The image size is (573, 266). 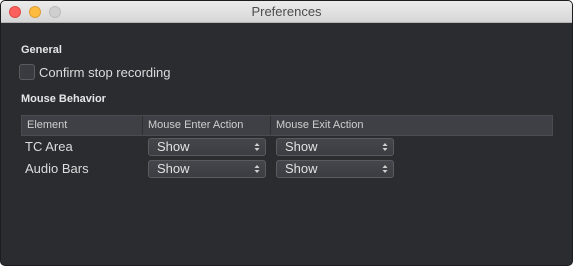 I want to click on confirm-stop-recording-checkbox, so click(x=27, y=72).